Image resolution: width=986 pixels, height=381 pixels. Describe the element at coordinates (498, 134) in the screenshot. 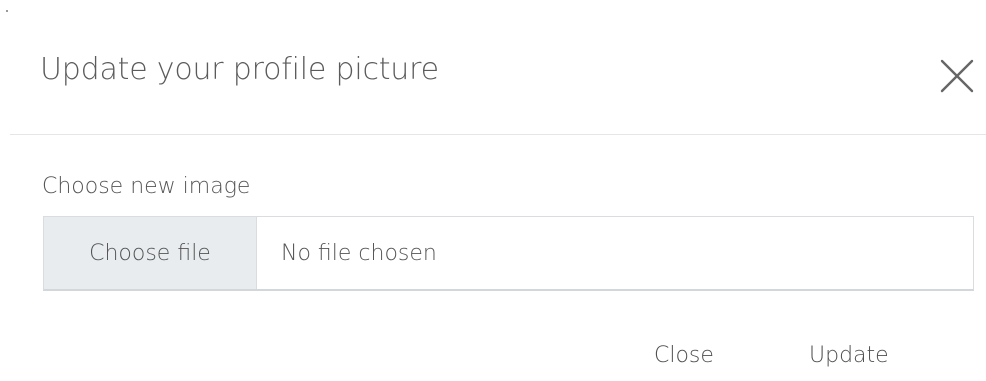

I see `header-divider` at that location.